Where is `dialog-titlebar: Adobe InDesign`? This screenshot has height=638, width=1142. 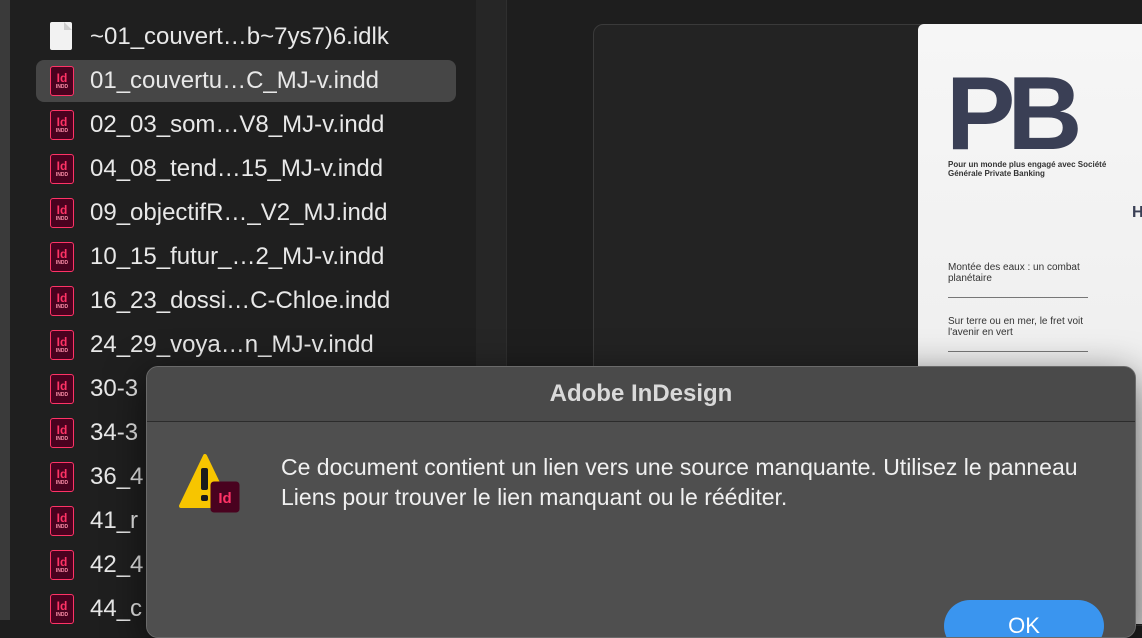 dialog-titlebar: Adobe InDesign is located at coordinates (641, 394).